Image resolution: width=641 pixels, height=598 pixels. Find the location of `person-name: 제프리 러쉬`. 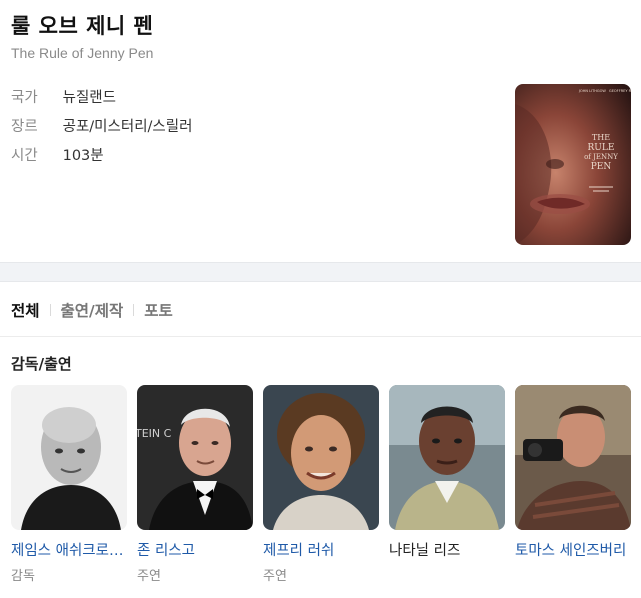

person-name: 제프리 러쉬 is located at coordinates (321, 549).